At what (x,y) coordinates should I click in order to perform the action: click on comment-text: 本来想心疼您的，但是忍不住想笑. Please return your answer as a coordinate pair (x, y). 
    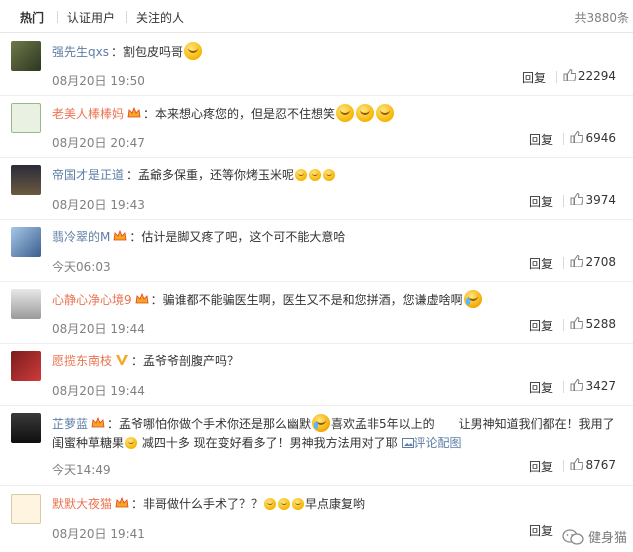
    Looking at the image, I should click on (245, 114).